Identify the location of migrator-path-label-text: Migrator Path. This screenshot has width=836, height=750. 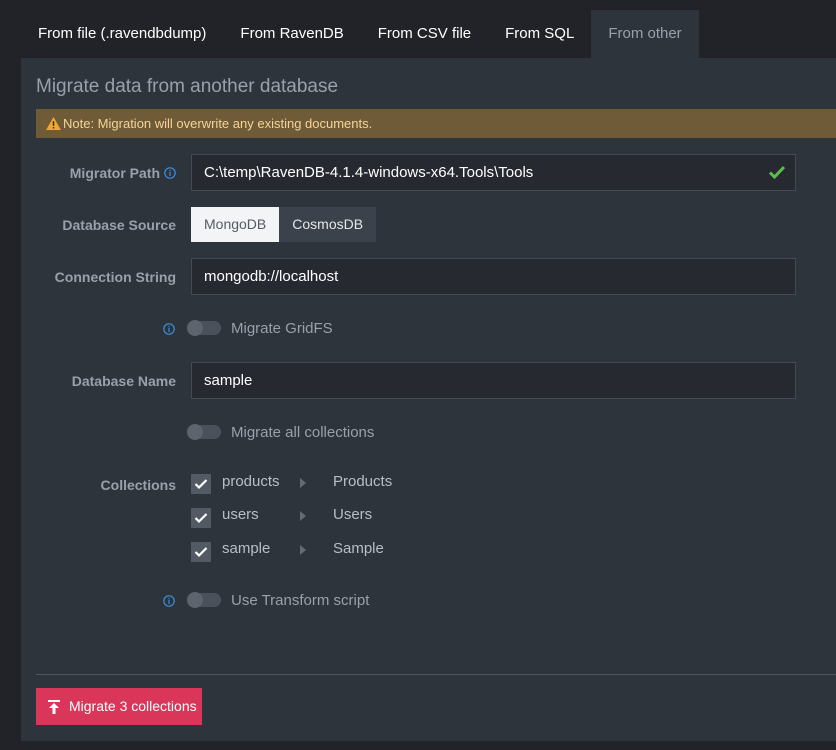
(114, 173).